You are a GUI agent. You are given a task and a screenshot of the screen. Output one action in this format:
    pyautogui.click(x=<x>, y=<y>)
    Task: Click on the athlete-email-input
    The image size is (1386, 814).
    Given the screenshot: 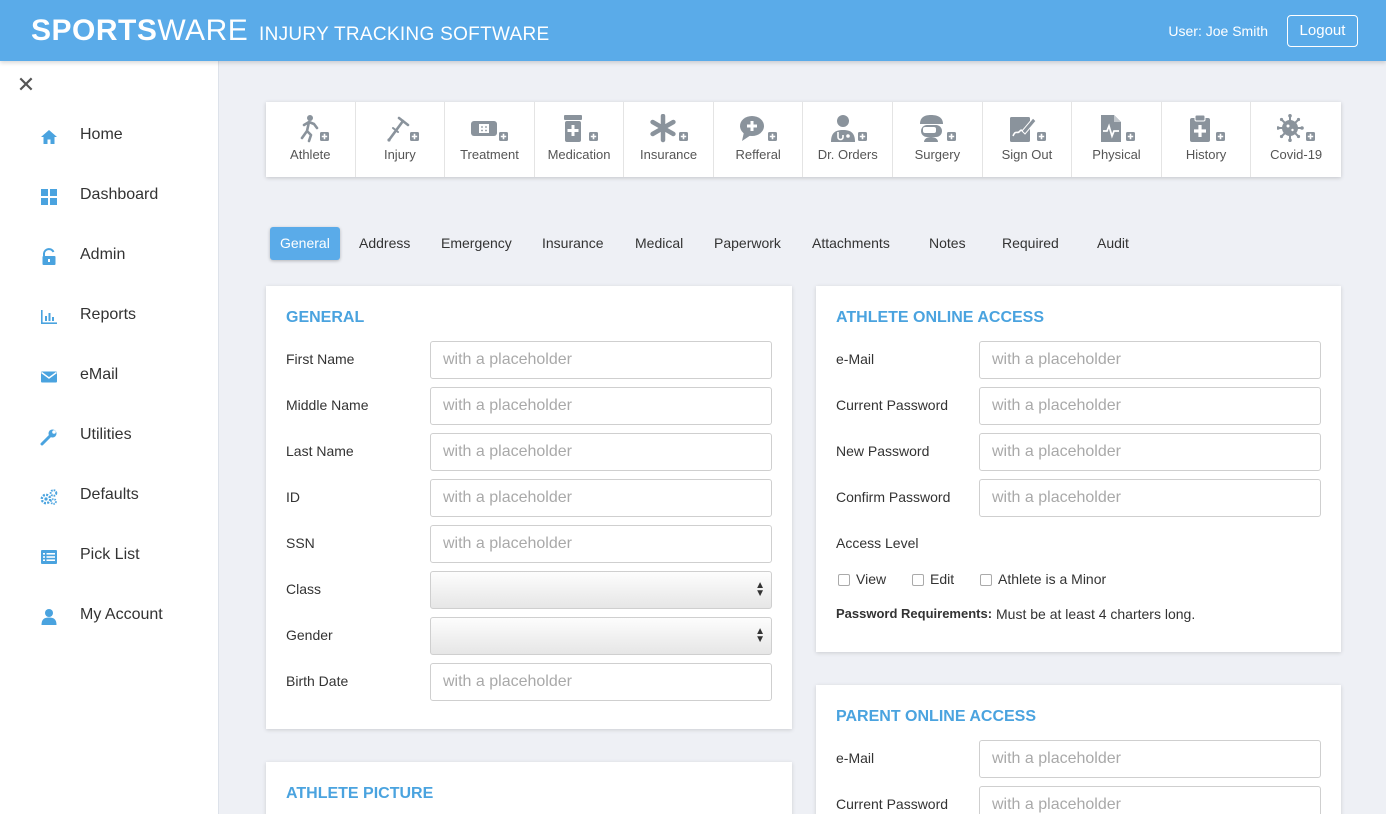 What is the action you would take?
    pyautogui.click(x=1150, y=360)
    